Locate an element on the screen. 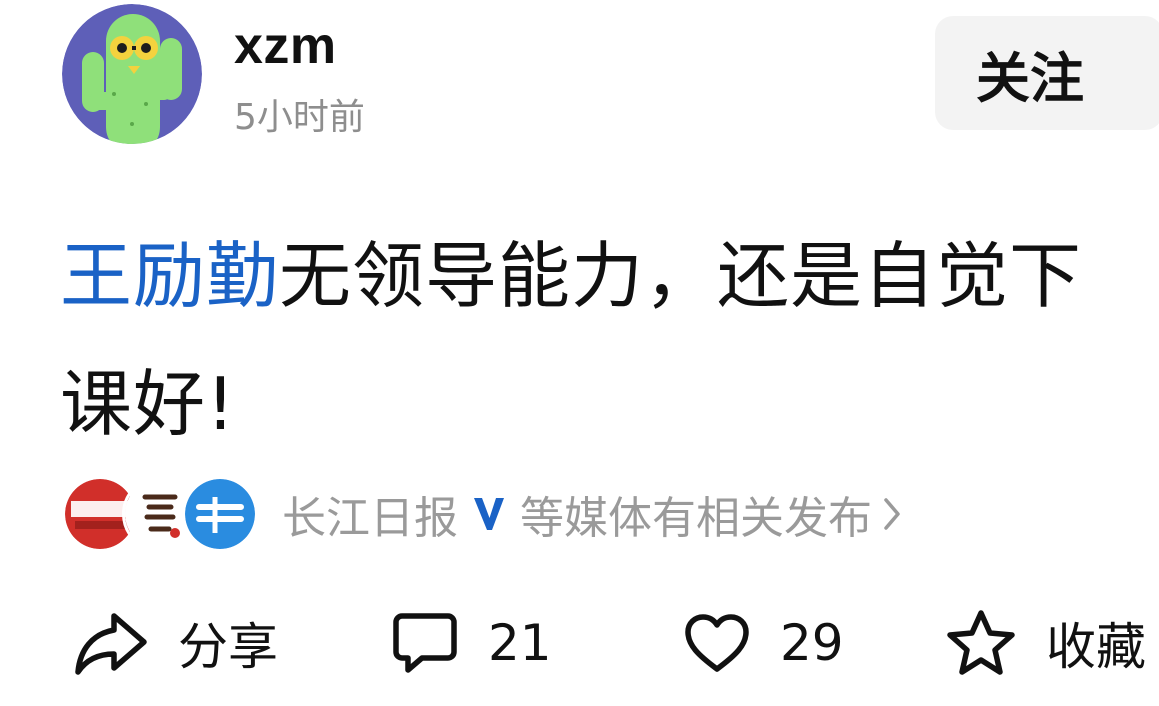 Image resolution: width=1159 pixels, height=706 pixels. verified-v-icon is located at coordinates (489, 514).